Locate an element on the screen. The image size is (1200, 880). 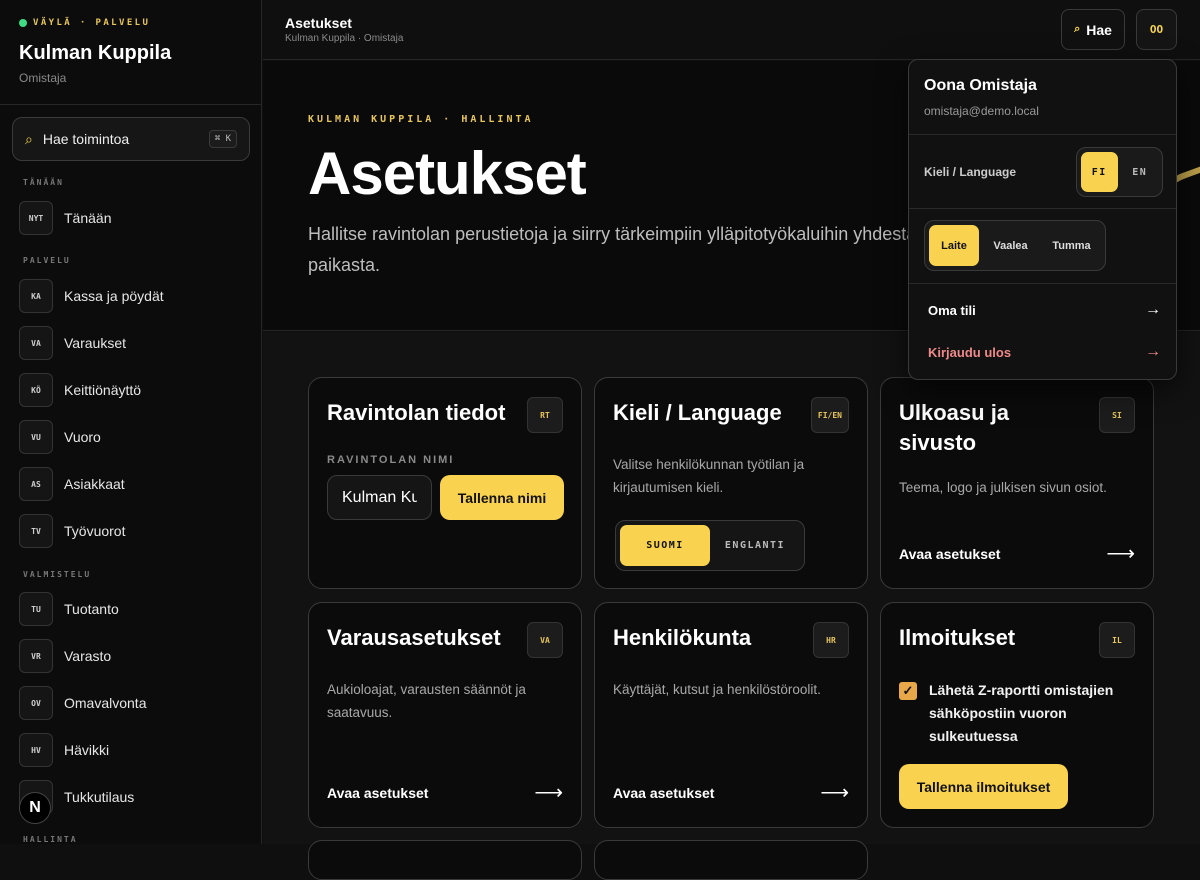
brand-role: Omistaja is located at coordinates (43, 78).